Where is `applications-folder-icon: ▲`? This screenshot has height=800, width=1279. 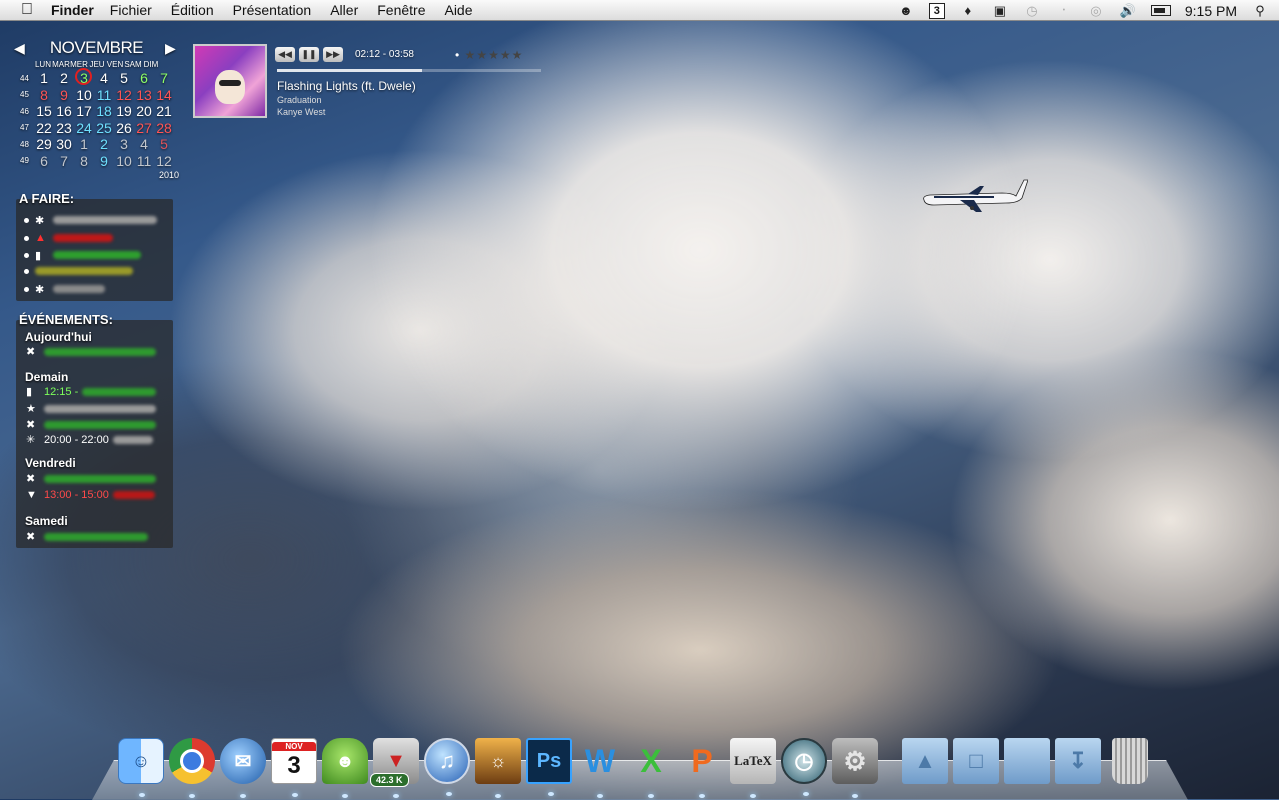
applications-folder-icon: ▲ is located at coordinates (925, 761).